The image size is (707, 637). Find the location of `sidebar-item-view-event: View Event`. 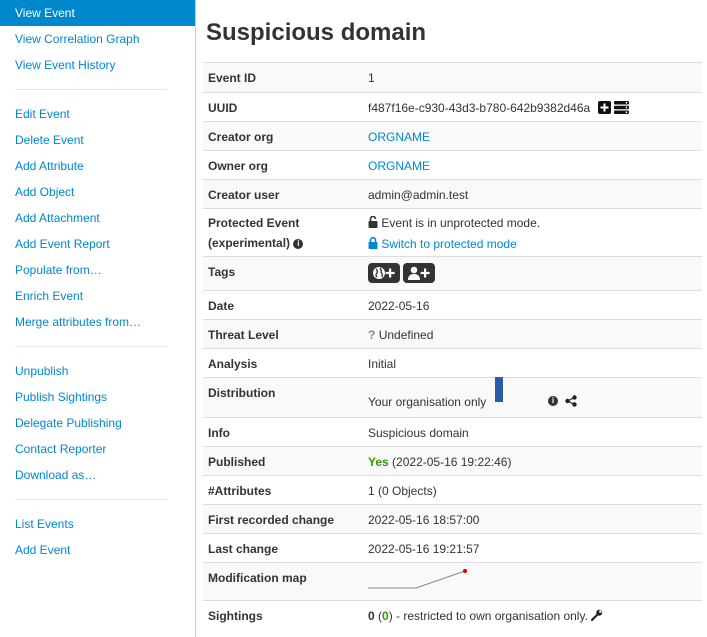

sidebar-item-view-event: View Event is located at coordinates (97, 13).